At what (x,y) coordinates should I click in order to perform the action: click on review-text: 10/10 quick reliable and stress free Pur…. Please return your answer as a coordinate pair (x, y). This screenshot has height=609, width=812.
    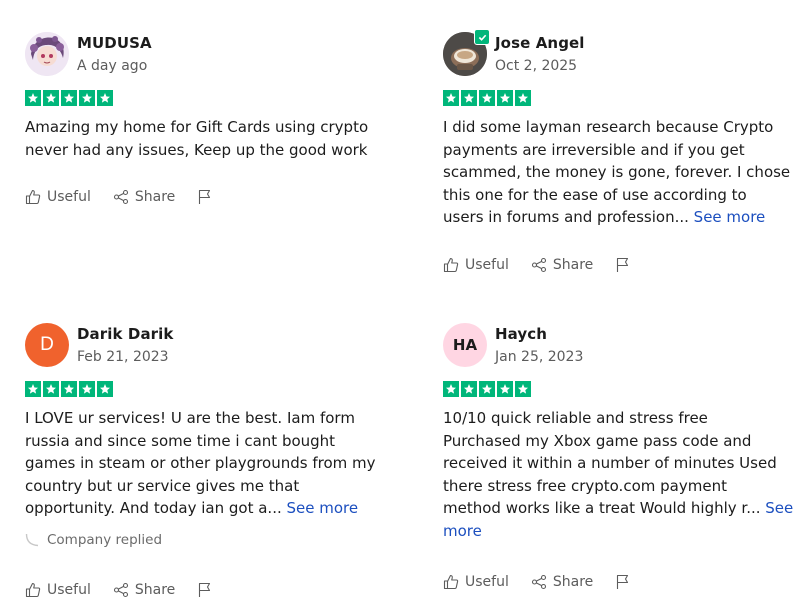
    Looking at the image, I should click on (627, 474).